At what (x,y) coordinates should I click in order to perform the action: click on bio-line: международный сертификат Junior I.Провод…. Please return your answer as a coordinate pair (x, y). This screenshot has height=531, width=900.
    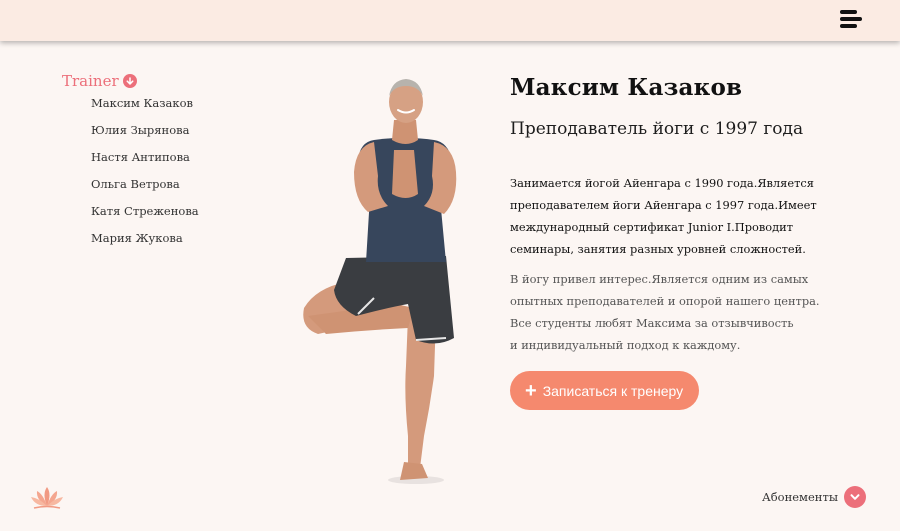
    Looking at the image, I should click on (652, 227).